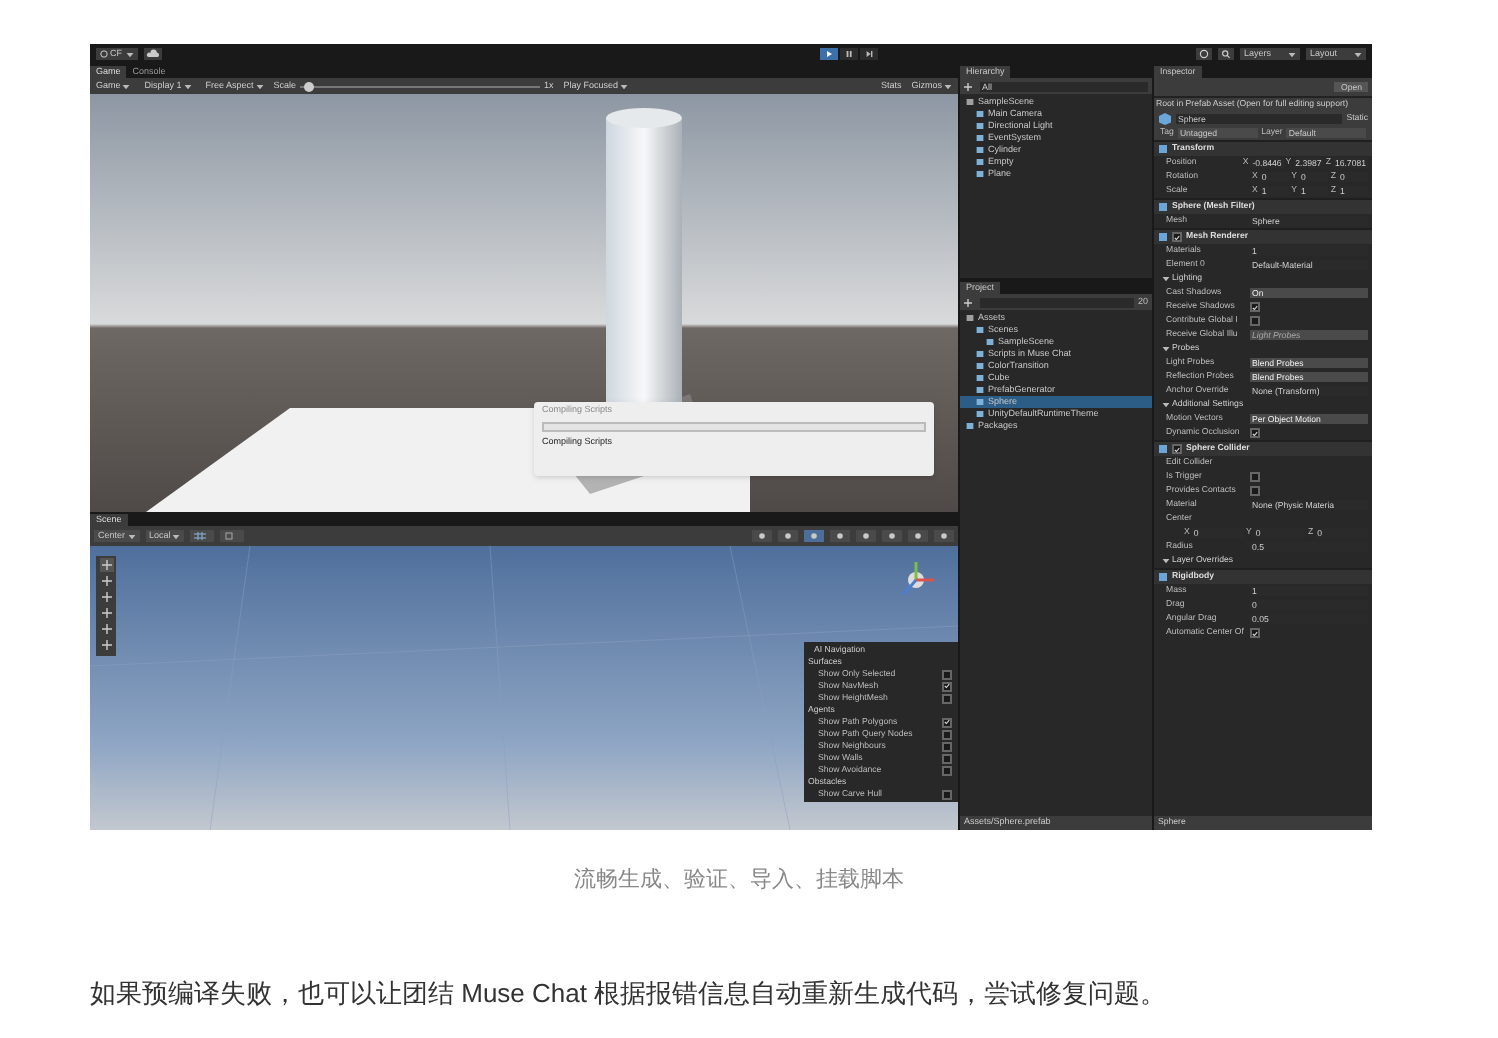 This screenshot has height=1038, width=1498. What do you see at coordinates (1057, 302) in the screenshot?
I see `search-field` at bounding box center [1057, 302].